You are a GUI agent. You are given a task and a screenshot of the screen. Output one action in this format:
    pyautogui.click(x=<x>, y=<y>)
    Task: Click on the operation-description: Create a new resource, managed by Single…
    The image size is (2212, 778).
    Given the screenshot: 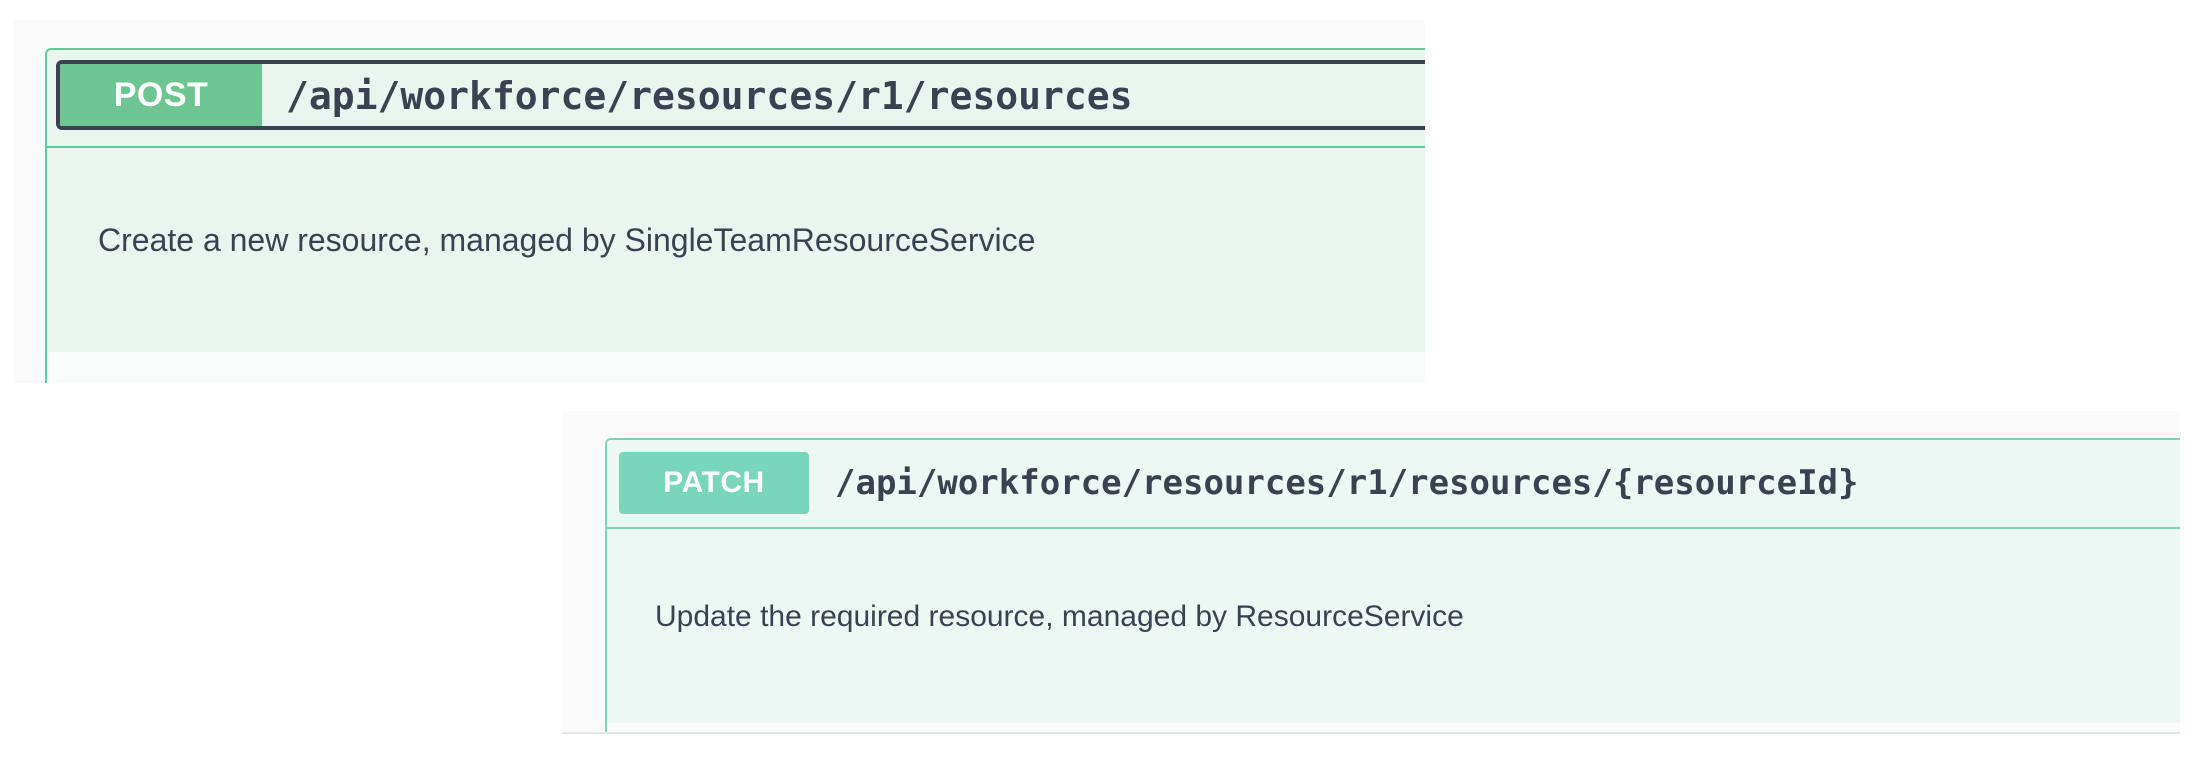 What is the action you would take?
    pyautogui.click(x=567, y=240)
    